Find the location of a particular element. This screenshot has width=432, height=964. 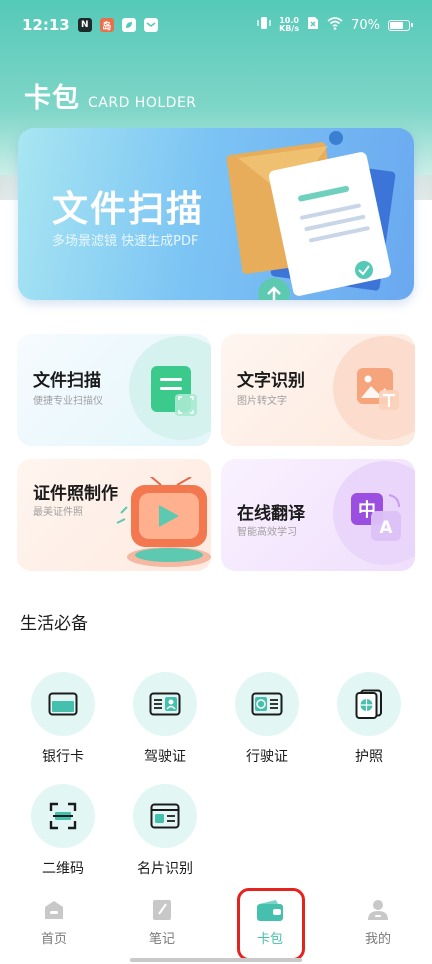

tool-passport: 护照 is located at coordinates (369, 722).